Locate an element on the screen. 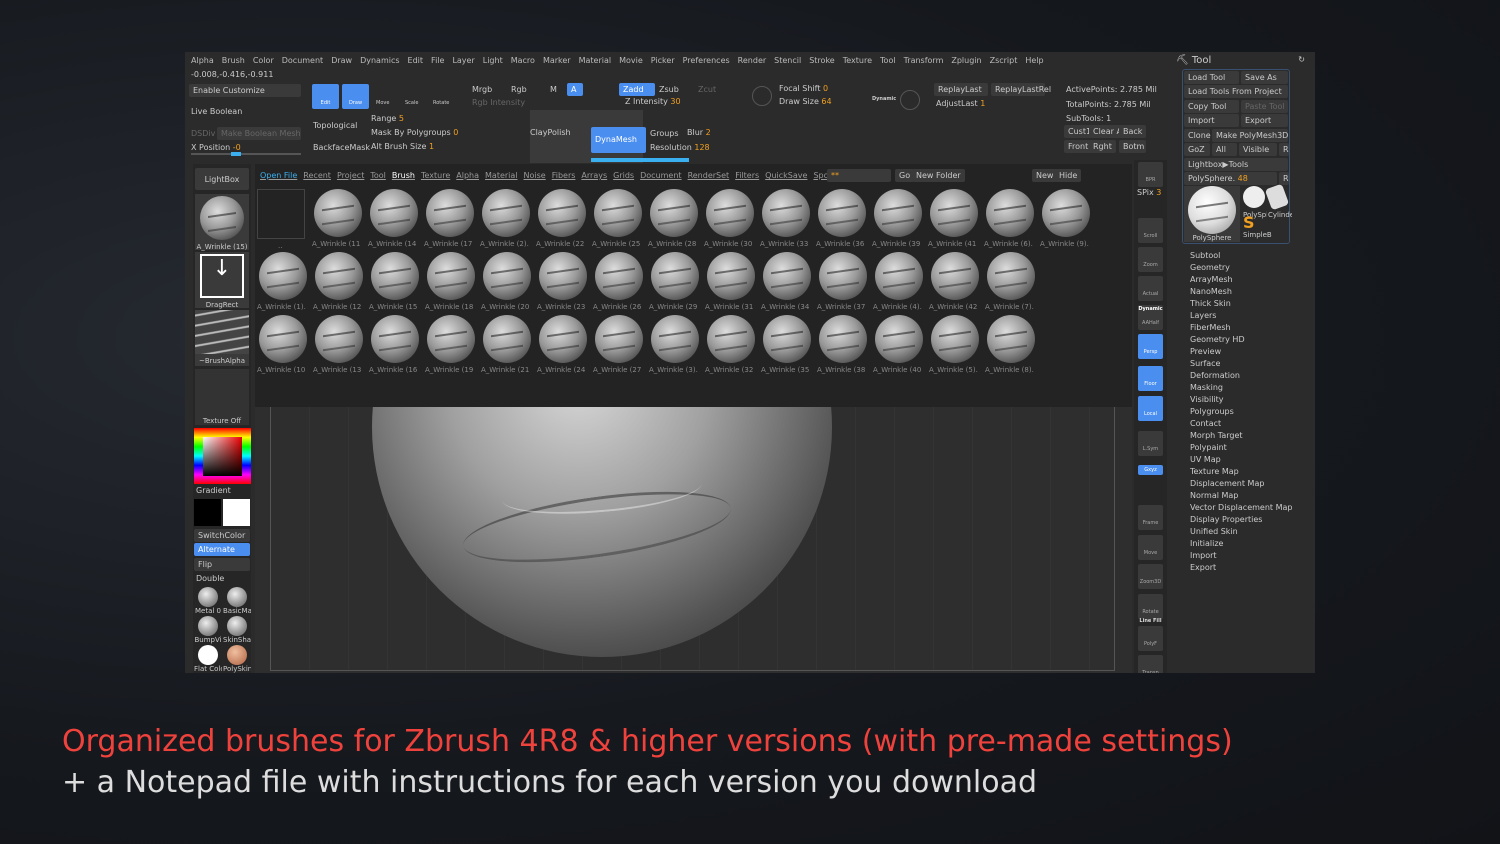 The width and height of the screenshot is (1500, 844). brush-thumbnail: A_Wrinkle (17 is located at coordinates (450, 218).